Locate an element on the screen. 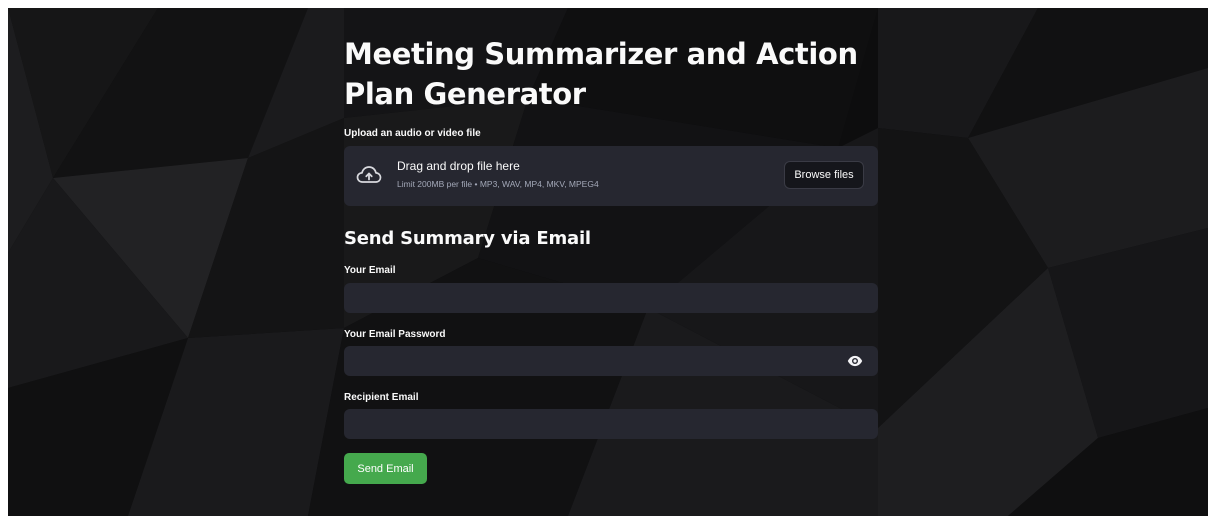  email-section-title: Send Summary via Email is located at coordinates (467, 238).